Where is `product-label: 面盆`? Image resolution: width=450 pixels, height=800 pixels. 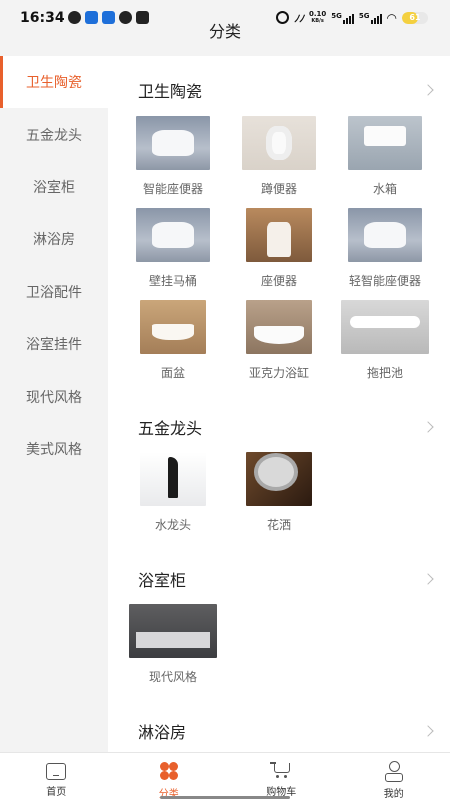 product-label: 面盆 is located at coordinates (172, 373).